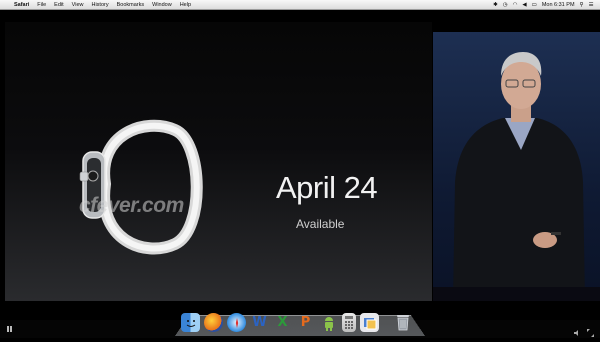 This screenshot has width=600, height=342. What do you see at coordinates (581, 5) in the screenshot?
I see `spotlight-icon: ⚲` at bounding box center [581, 5].